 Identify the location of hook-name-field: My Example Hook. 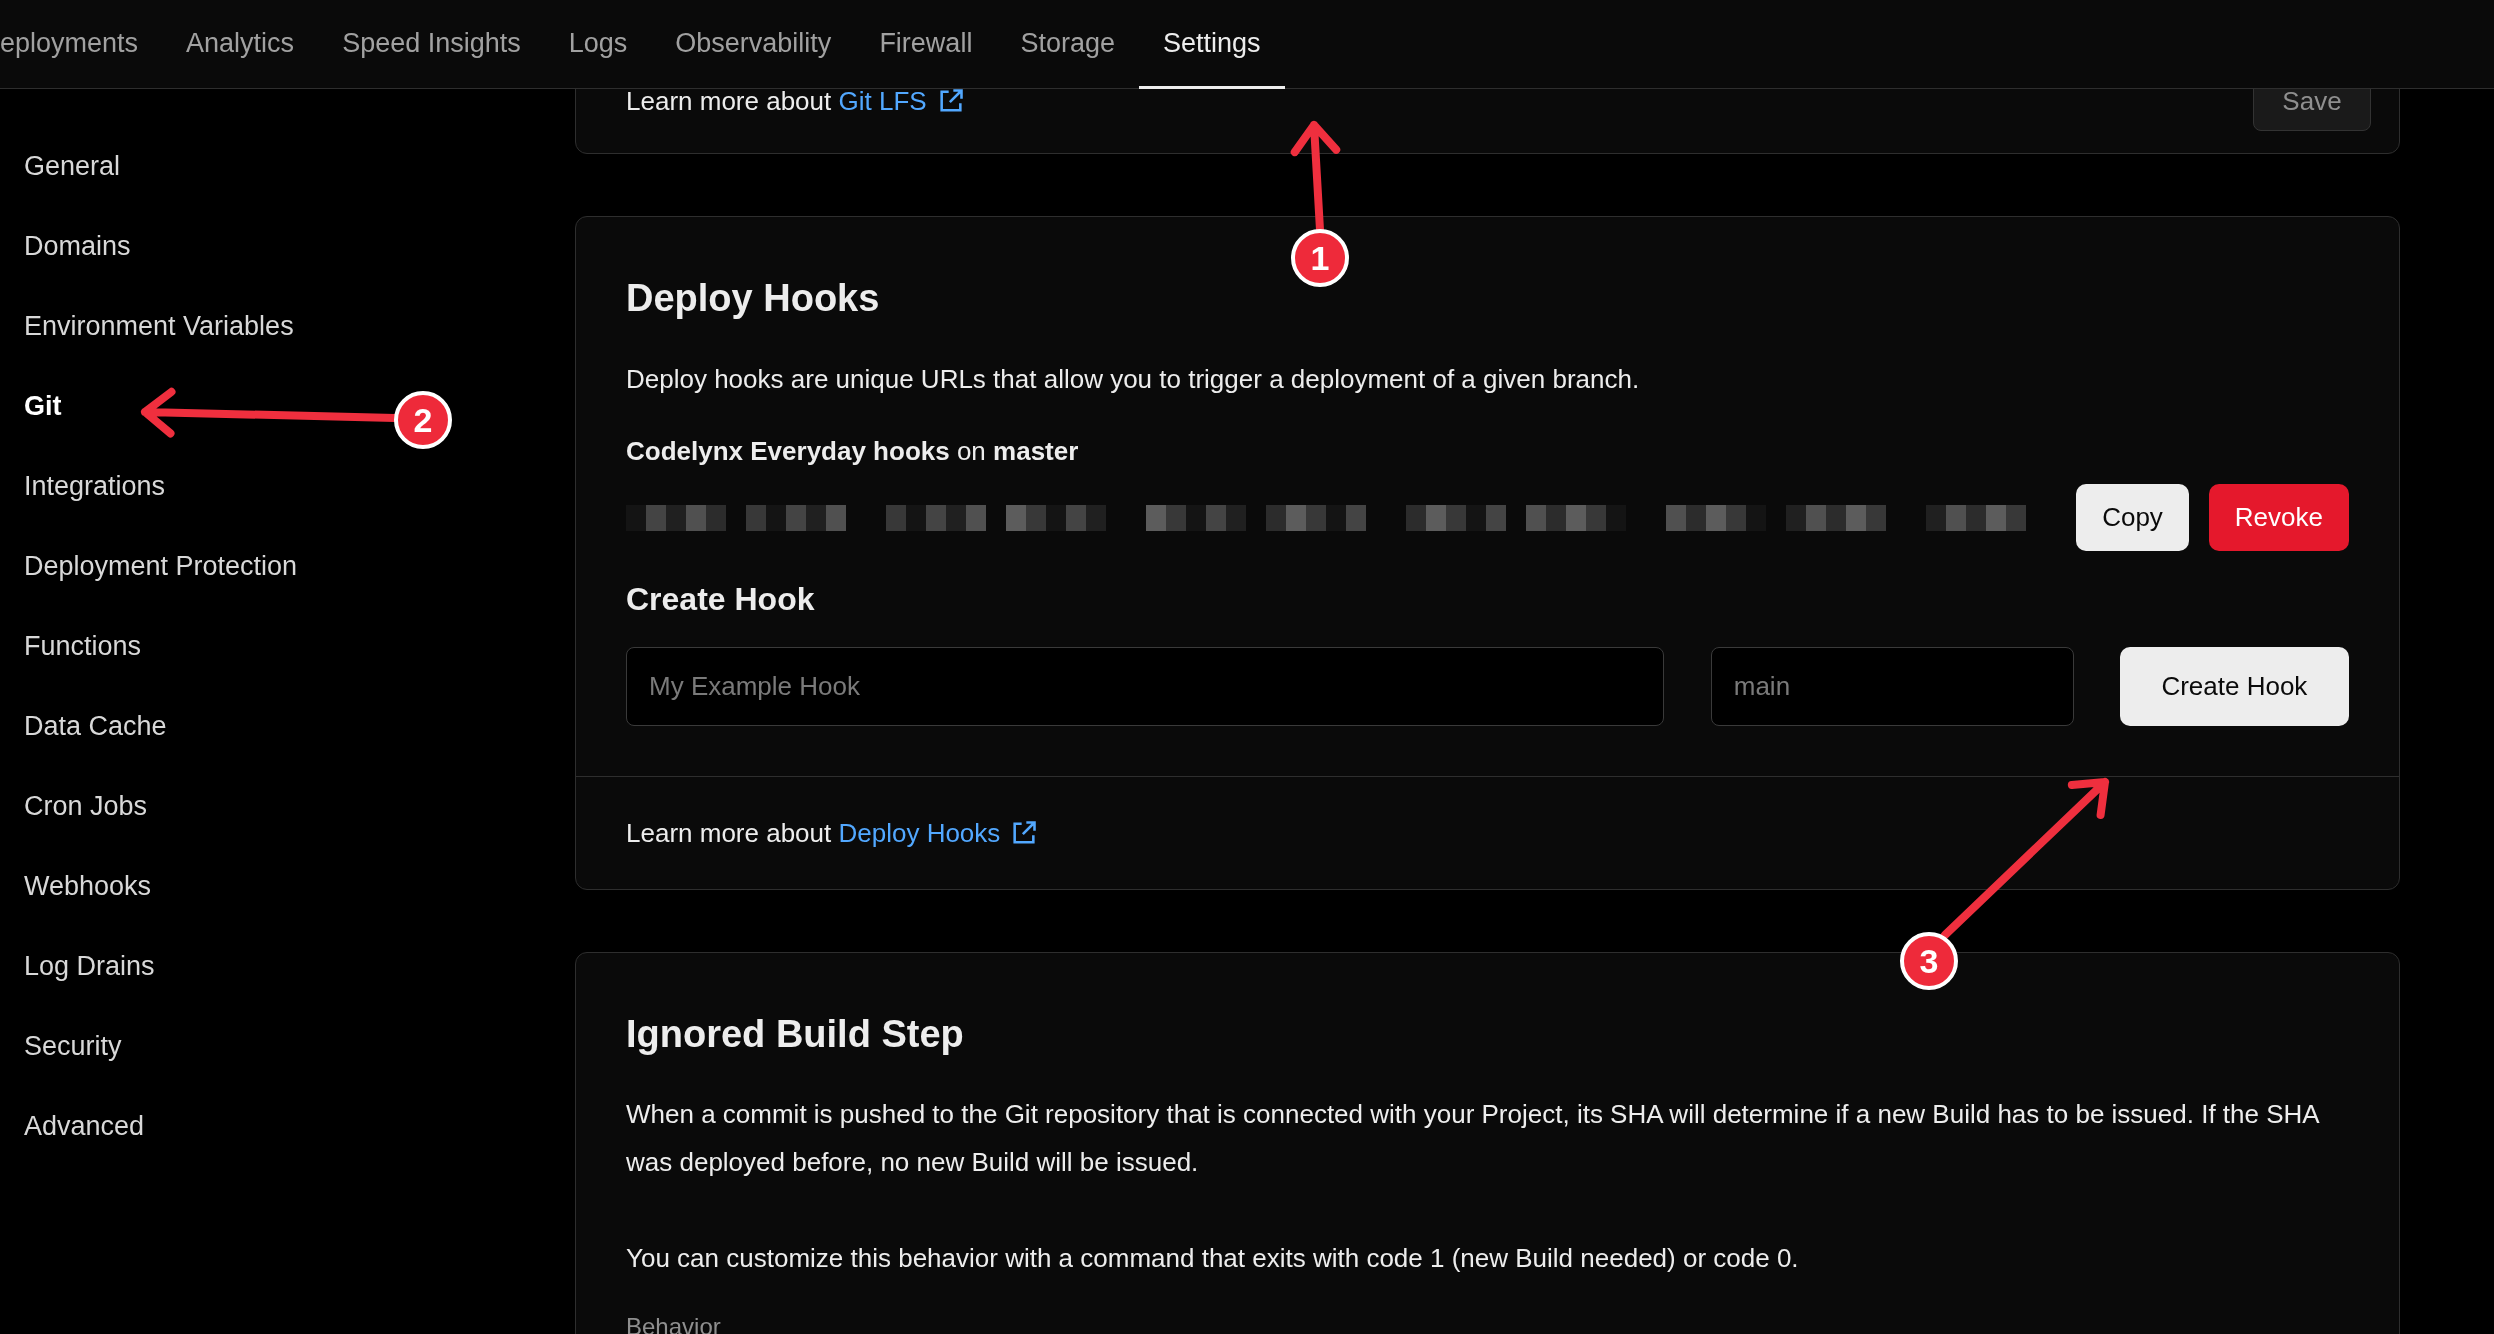
(1145, 686).